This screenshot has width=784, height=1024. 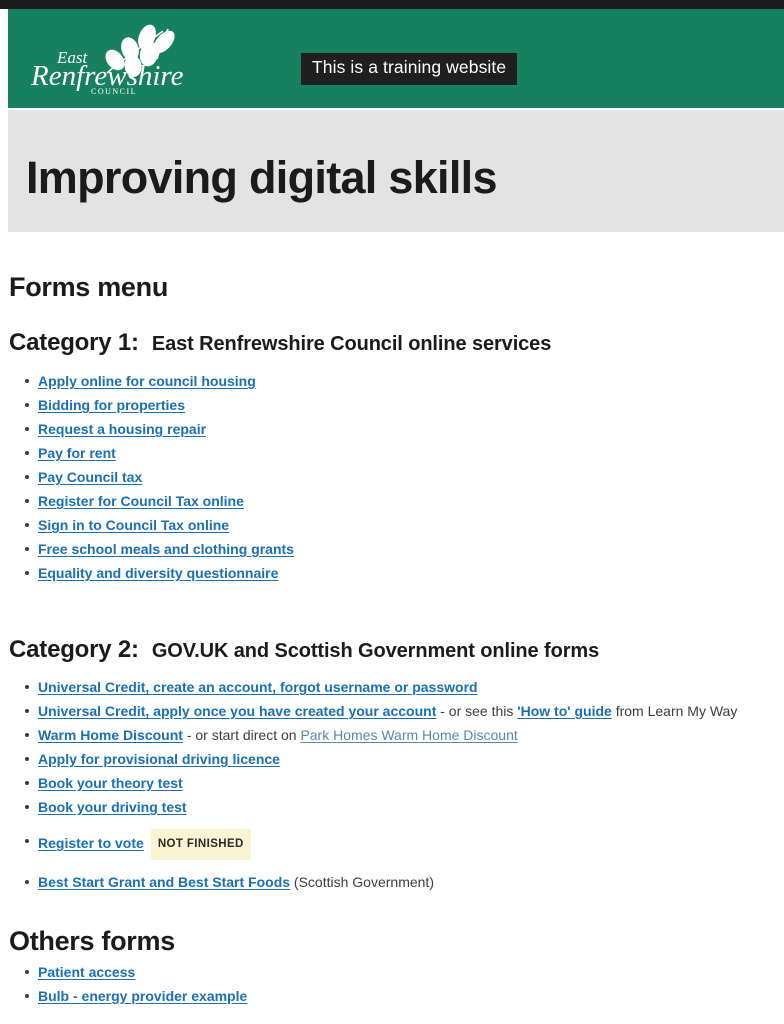 I want to click on link-pay-for-rent: Pay for rent, so click(x=77, y=453).